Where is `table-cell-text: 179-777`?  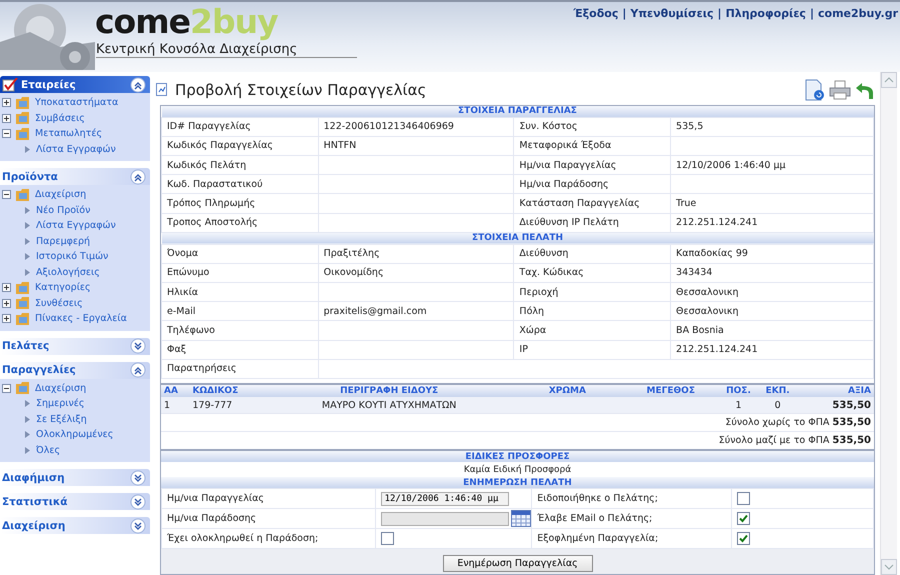 table-cell-text: 179-777 is located at coordinates (213, 405).